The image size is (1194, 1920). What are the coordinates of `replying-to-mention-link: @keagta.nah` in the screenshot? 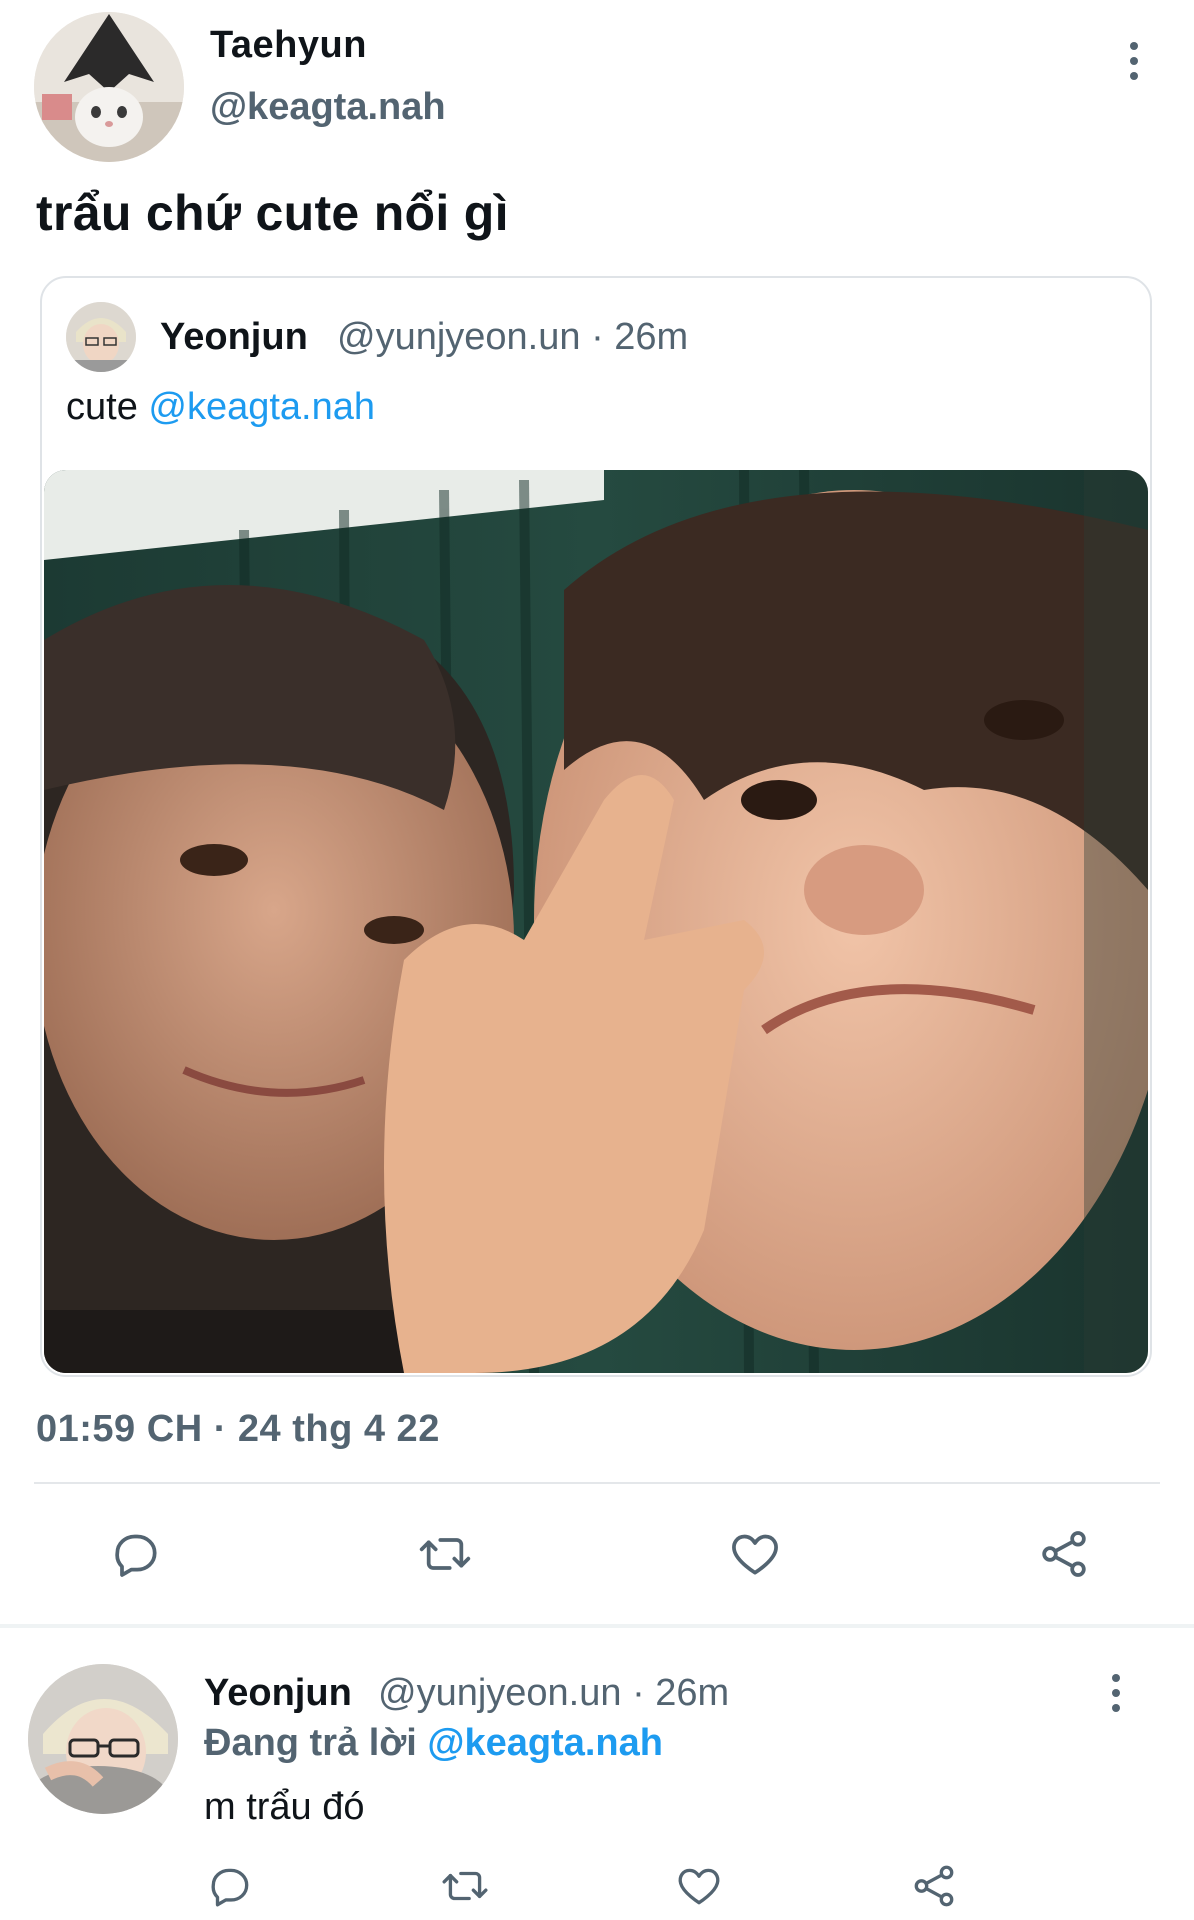 It's located at (545, 1743).